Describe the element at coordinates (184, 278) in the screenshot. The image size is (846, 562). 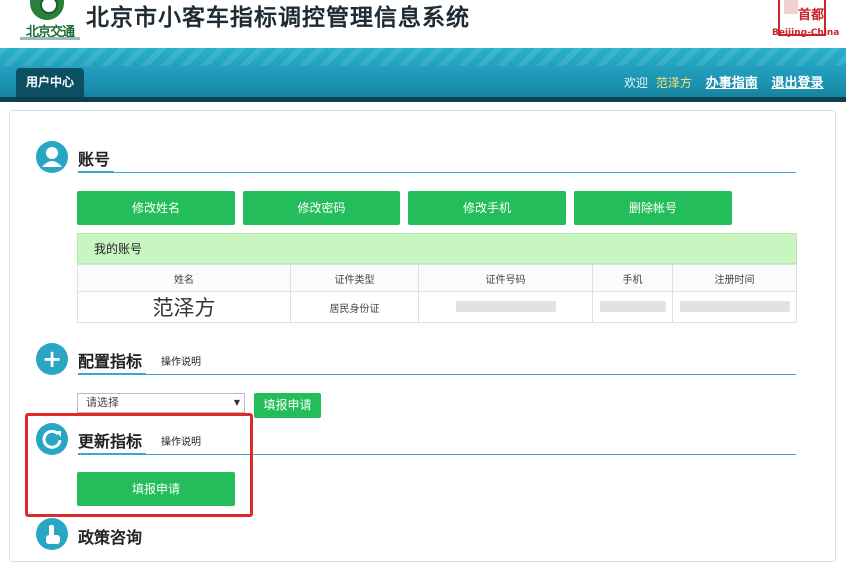
I see `col-header-name: 姓名` at that location.